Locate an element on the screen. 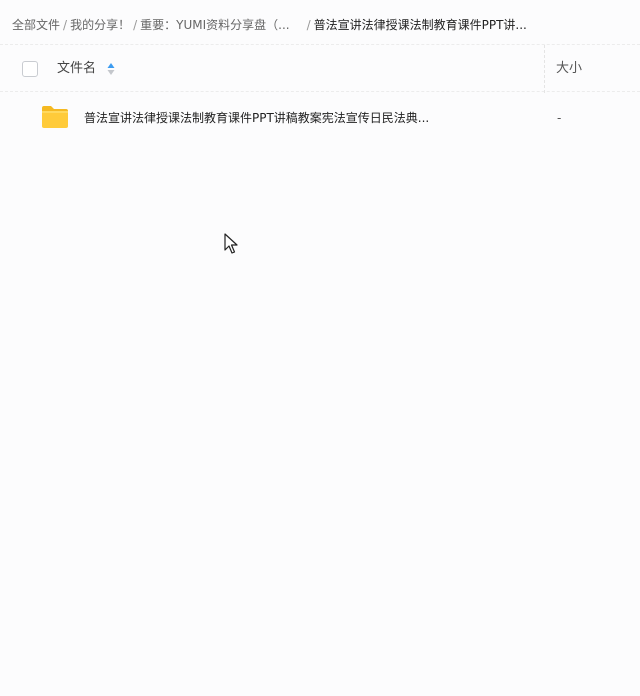 This screenshot has width=640, height=696. breadcrumb-all-files: 全部文件 is located at coordinates (36, 25).